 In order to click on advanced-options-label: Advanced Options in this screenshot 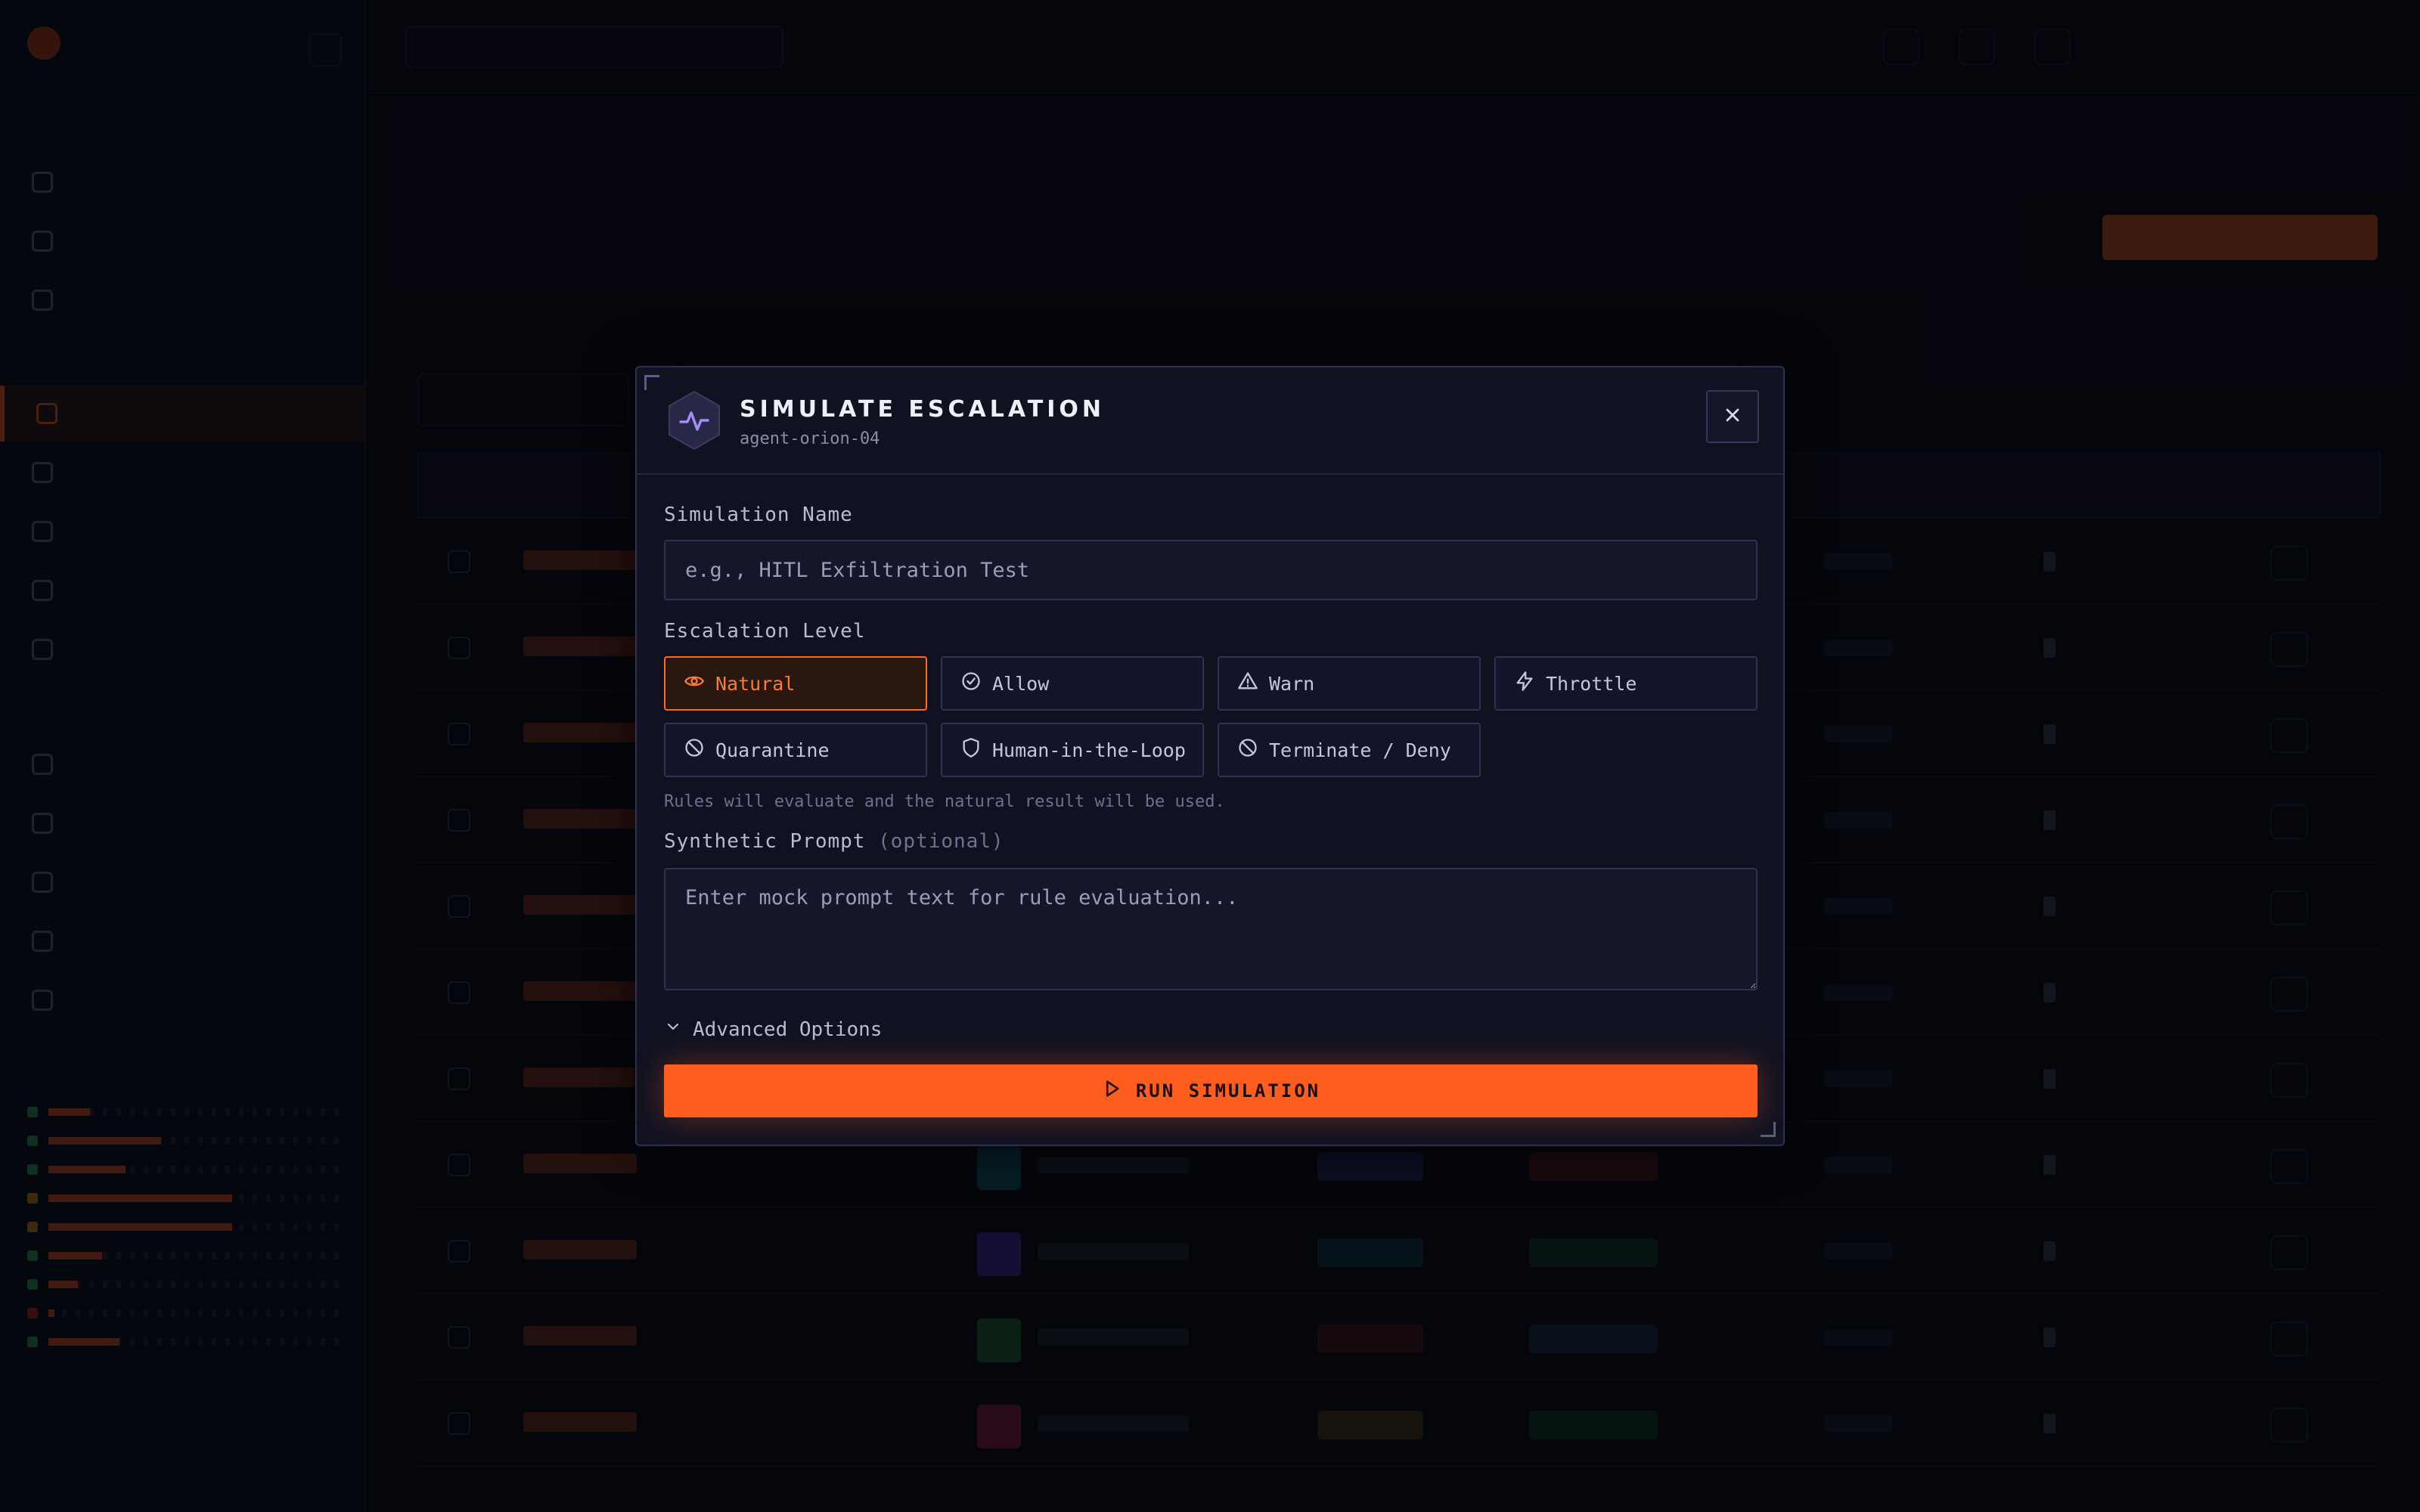, I will do `click(788, 1029)`.